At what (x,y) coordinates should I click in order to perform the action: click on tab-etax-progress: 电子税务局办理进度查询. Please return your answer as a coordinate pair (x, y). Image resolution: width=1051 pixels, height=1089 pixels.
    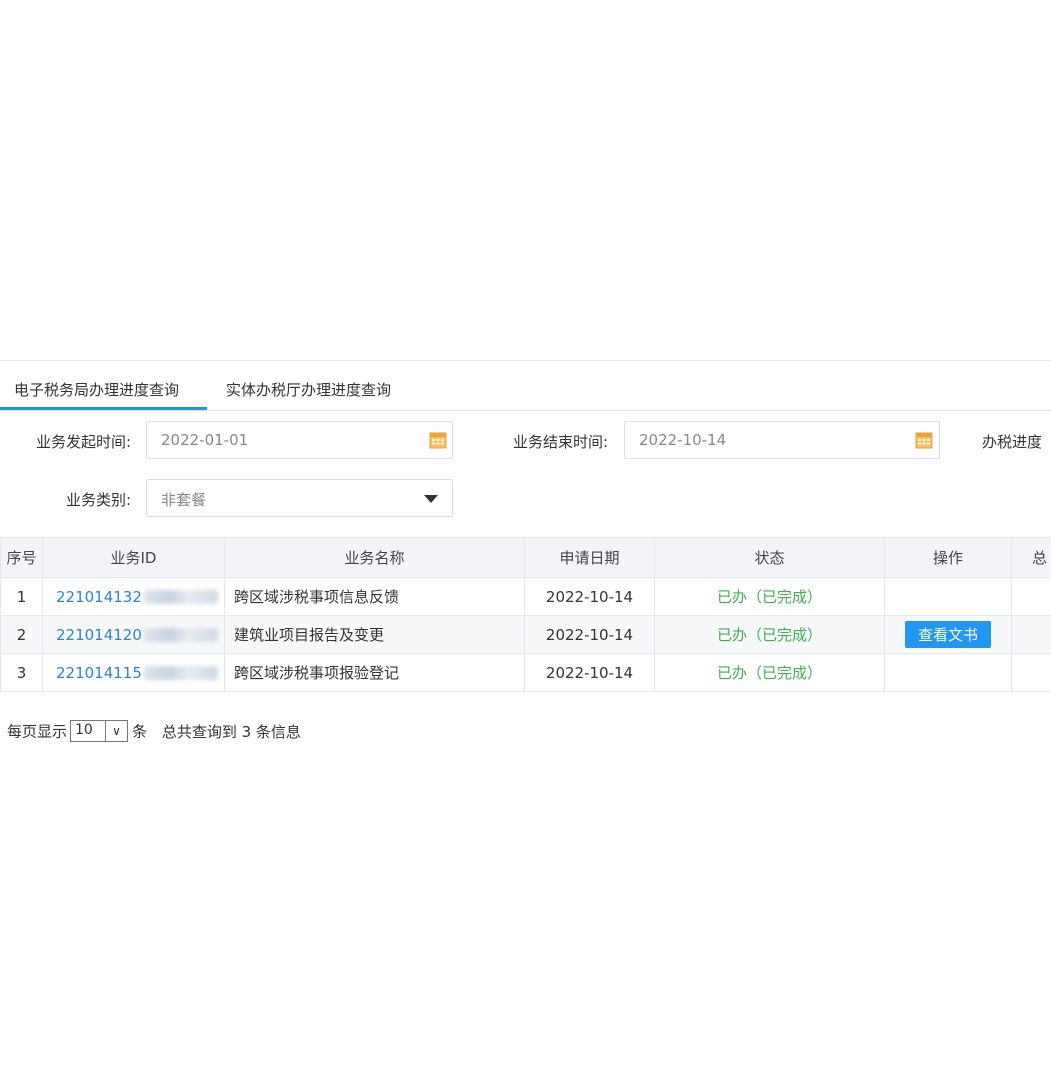
    Looking at the image, I should click on (96, 389).